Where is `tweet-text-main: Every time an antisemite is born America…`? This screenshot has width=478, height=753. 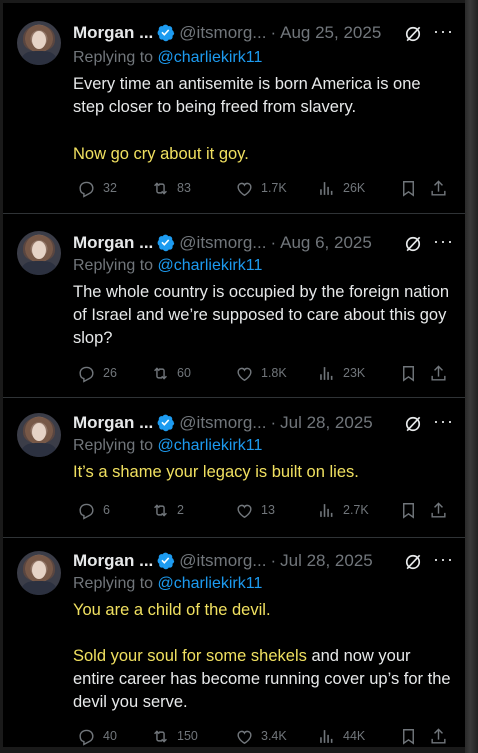
tweet-text-main: Every time an antisemite is born America… is located at coordinates (249, 95).